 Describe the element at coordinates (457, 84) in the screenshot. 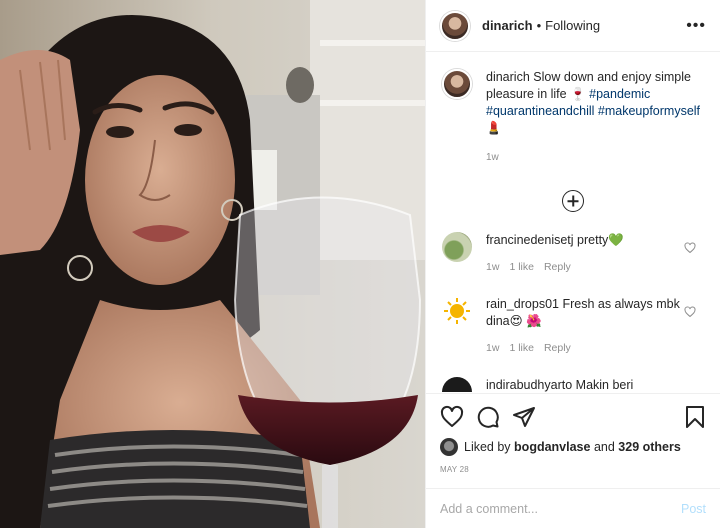

I see `caption-avatar` at that location.